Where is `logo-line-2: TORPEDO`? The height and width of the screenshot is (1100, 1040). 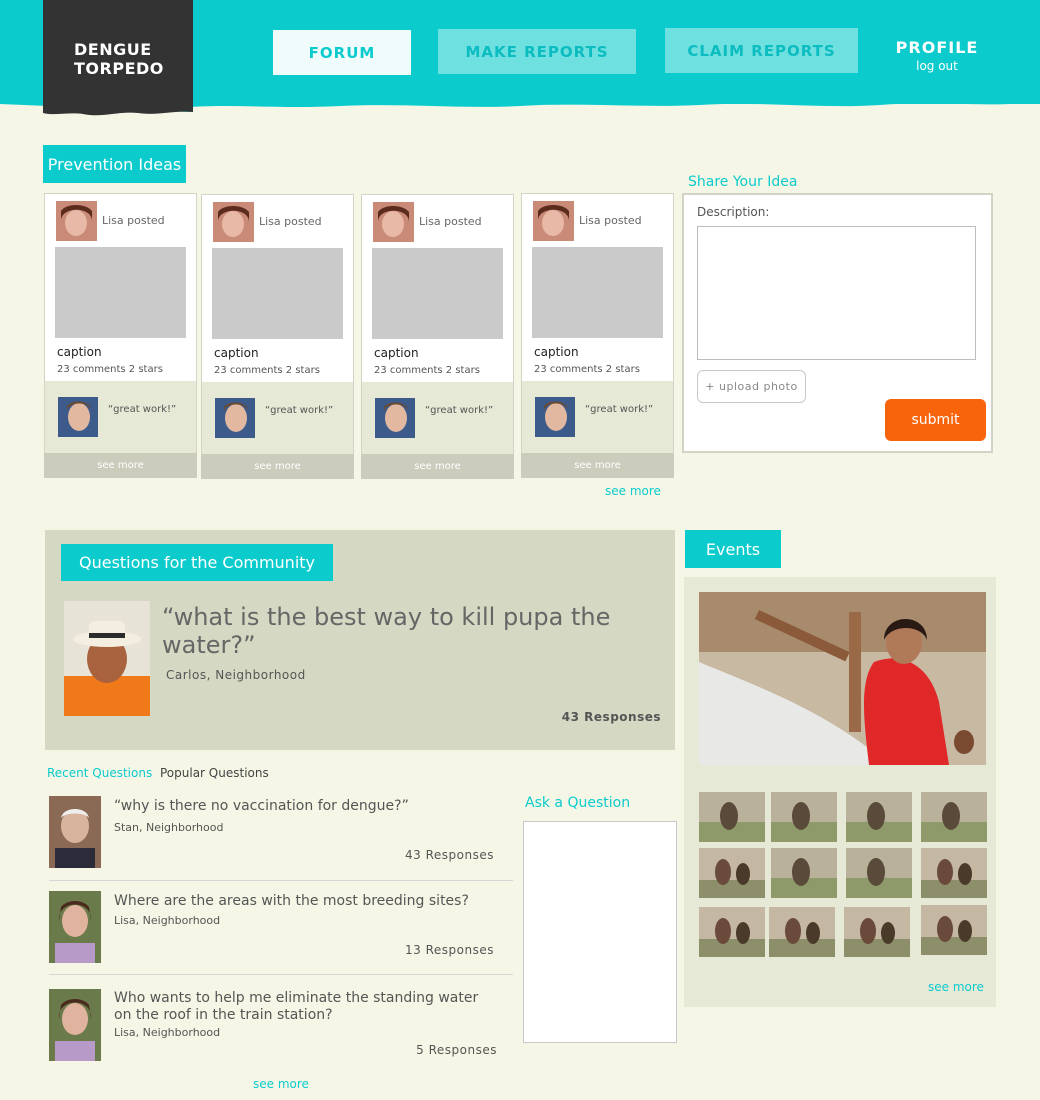
logo-line-2: TORPEDO is located at coordinates (119, 68).